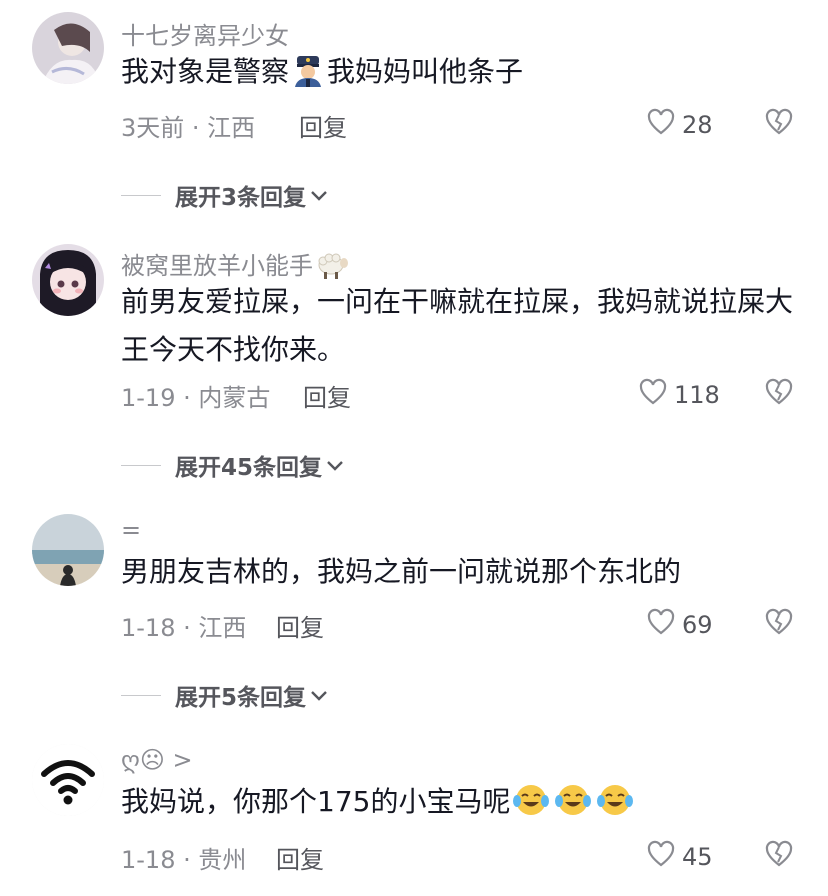 The height and width of the screenshot is (896, 828). Describe the element at coordinates (249, 468) in the screenshot. I see `expand-replies-label: 展开45条回复` at that location.